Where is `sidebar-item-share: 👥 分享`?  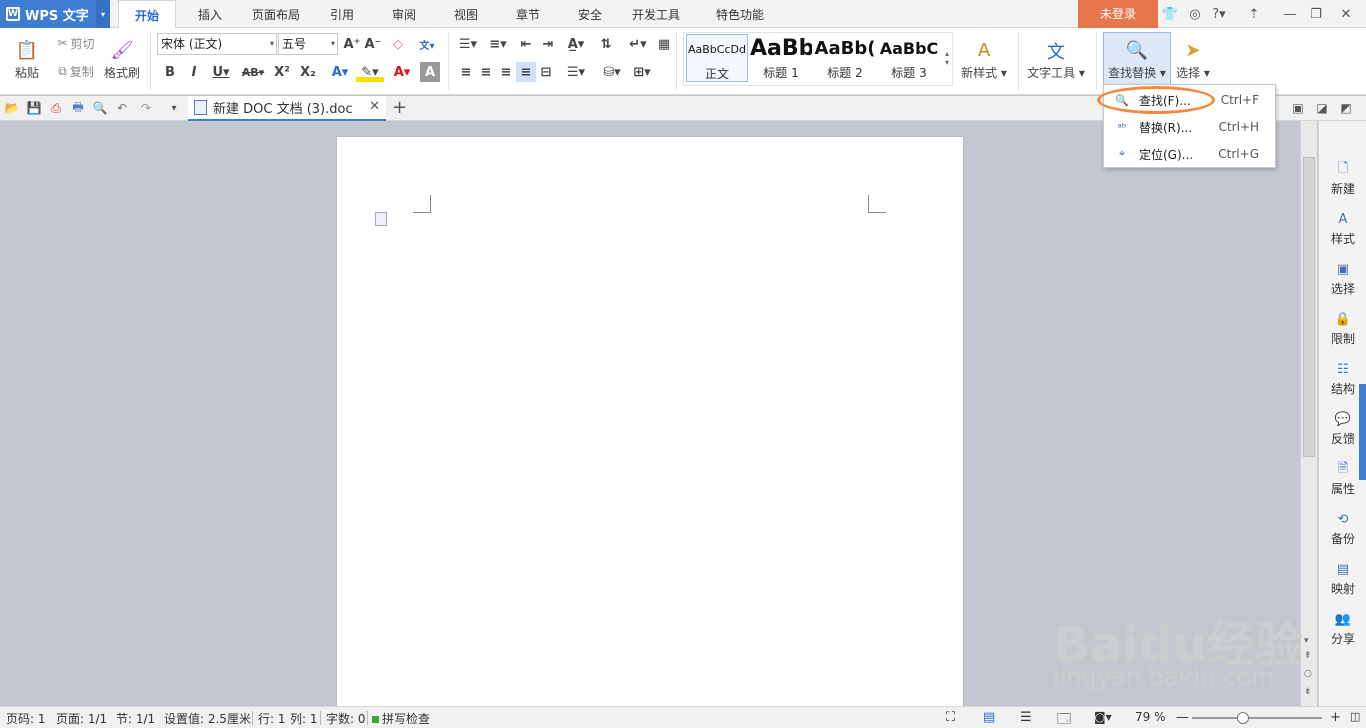
sidebar-item-share: 👥 分享 is located at coordinates (1342, 629).